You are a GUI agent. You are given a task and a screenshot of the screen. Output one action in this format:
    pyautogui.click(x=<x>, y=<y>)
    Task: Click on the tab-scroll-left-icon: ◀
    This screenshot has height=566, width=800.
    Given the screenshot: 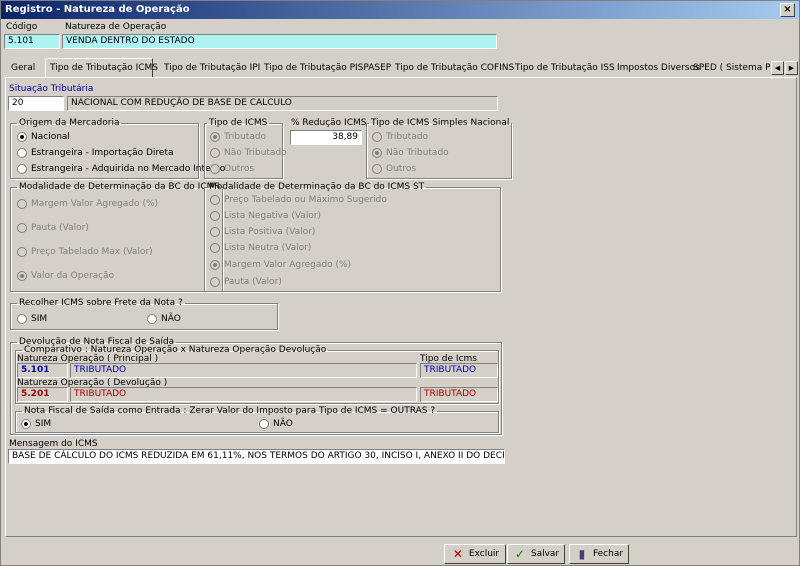 What is the action you would take?
    pyautogui.click(x=777, y=68)
    